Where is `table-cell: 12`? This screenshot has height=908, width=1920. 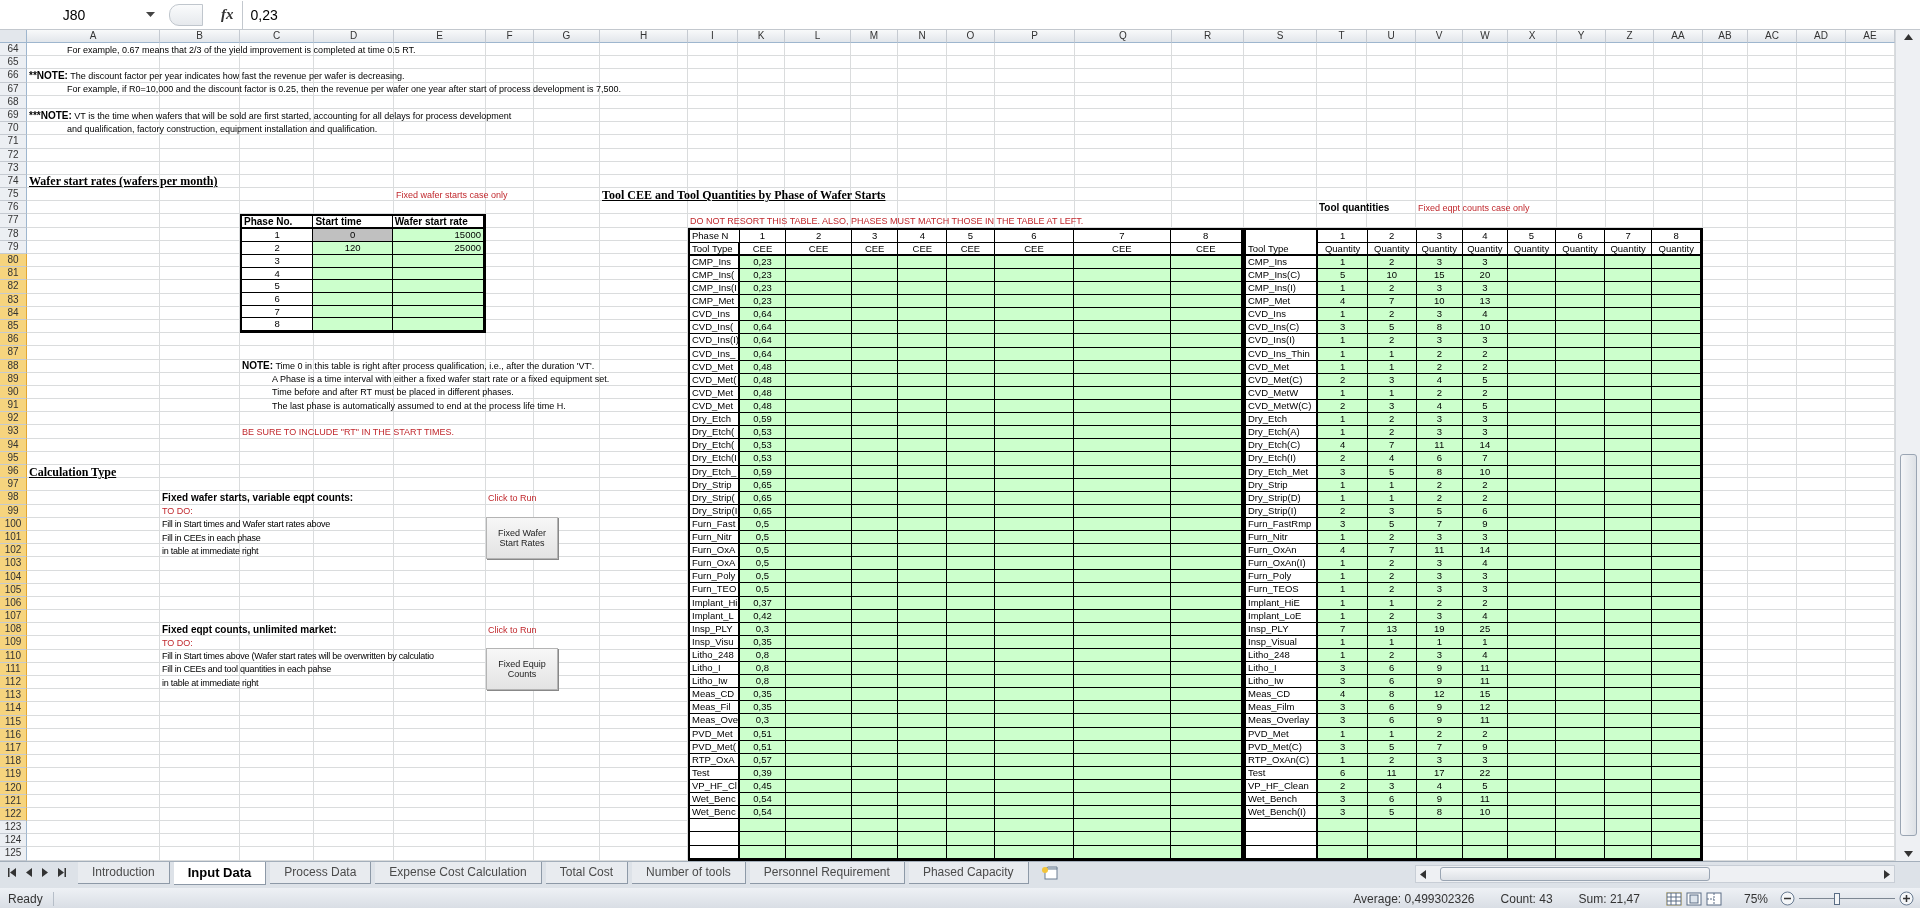
table-cell: 12 is located at coordinates (1440, 695).